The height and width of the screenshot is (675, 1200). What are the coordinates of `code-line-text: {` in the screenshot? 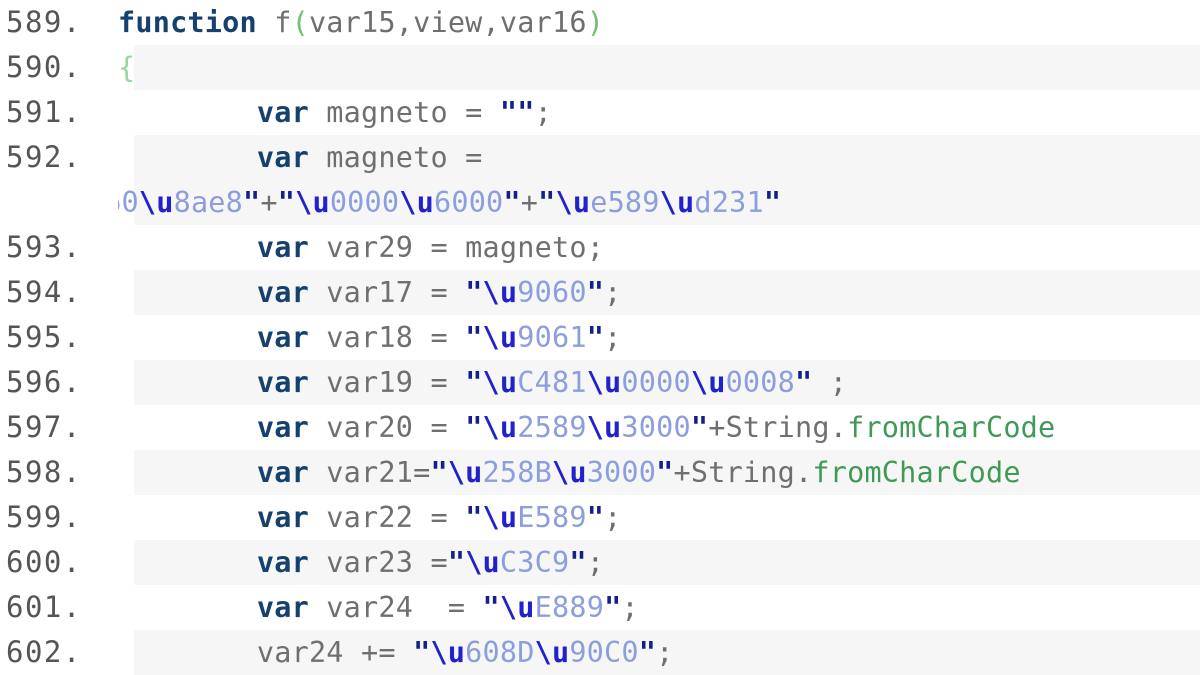 It's located at (659, 67).